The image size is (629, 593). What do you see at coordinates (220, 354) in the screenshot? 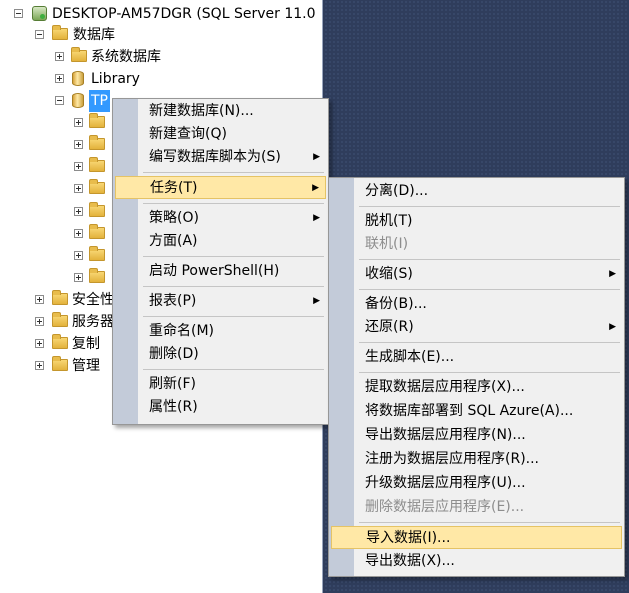
I see `menu-item-delete: 删除(D)` at bounding box center [220, 354].